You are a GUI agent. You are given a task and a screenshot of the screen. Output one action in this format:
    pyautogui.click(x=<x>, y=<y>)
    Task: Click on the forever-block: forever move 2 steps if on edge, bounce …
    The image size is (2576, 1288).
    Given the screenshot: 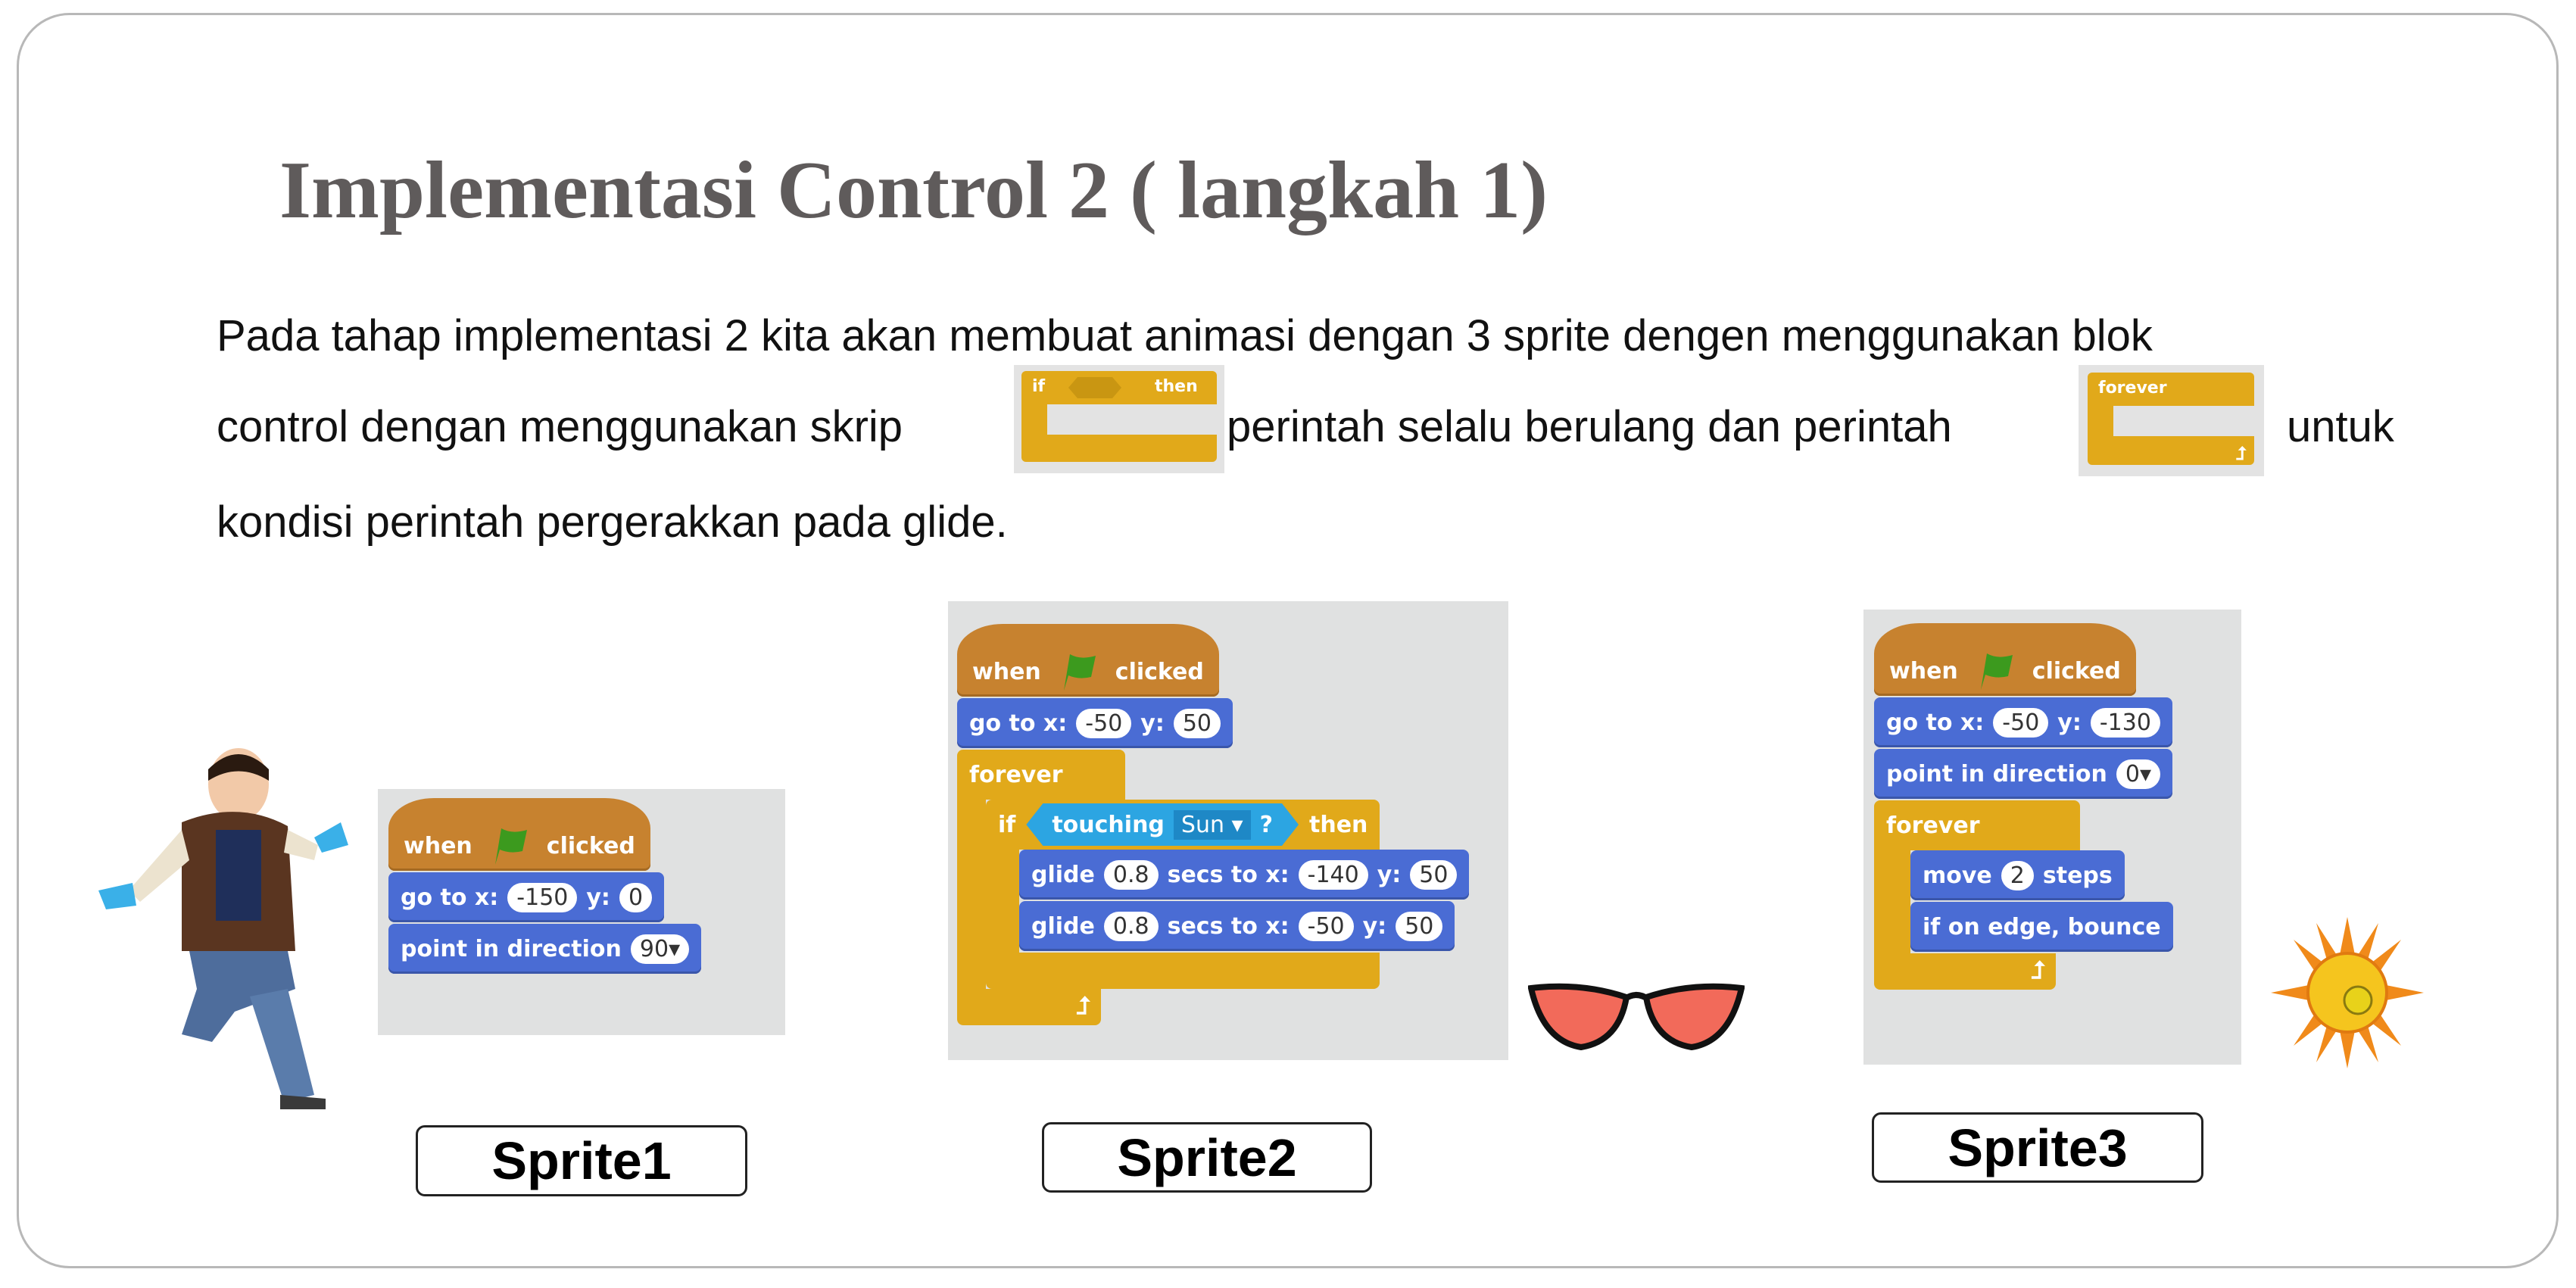 What is the action you would take?
    pyautogui.click(x=2023, y=895)
    